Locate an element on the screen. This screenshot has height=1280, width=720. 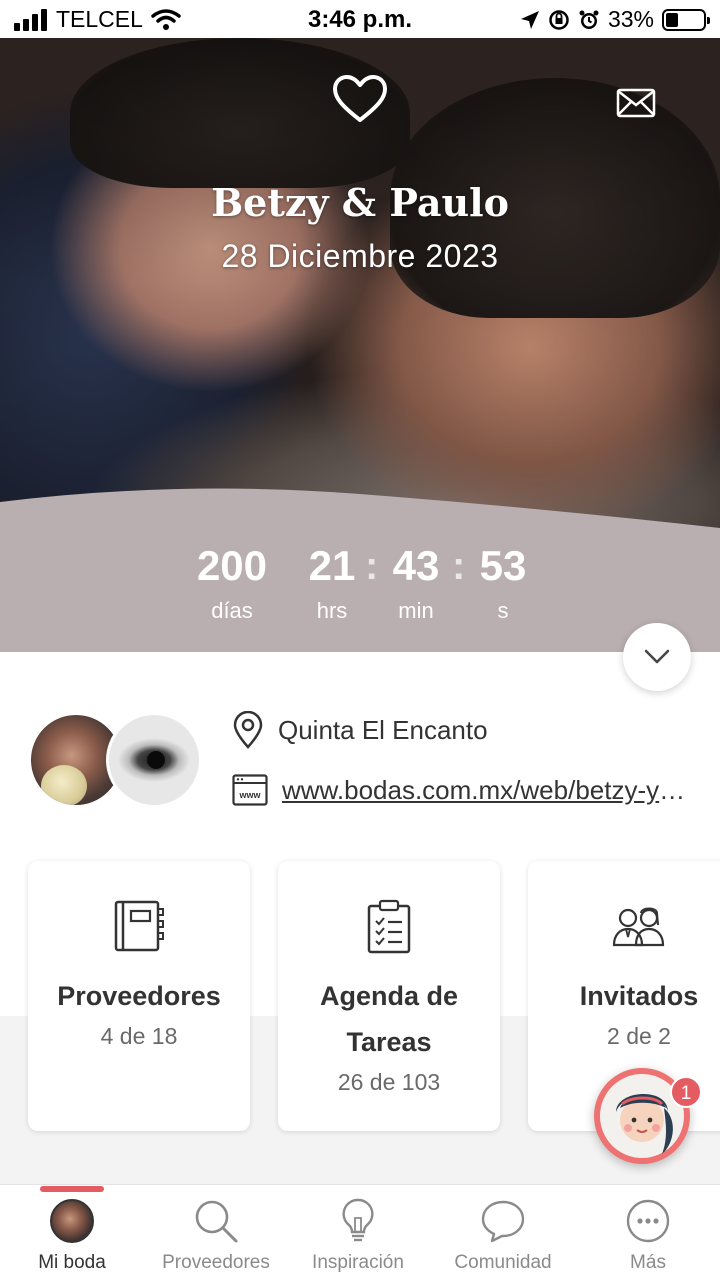
heart-icon is located at coordinates (360, 99).